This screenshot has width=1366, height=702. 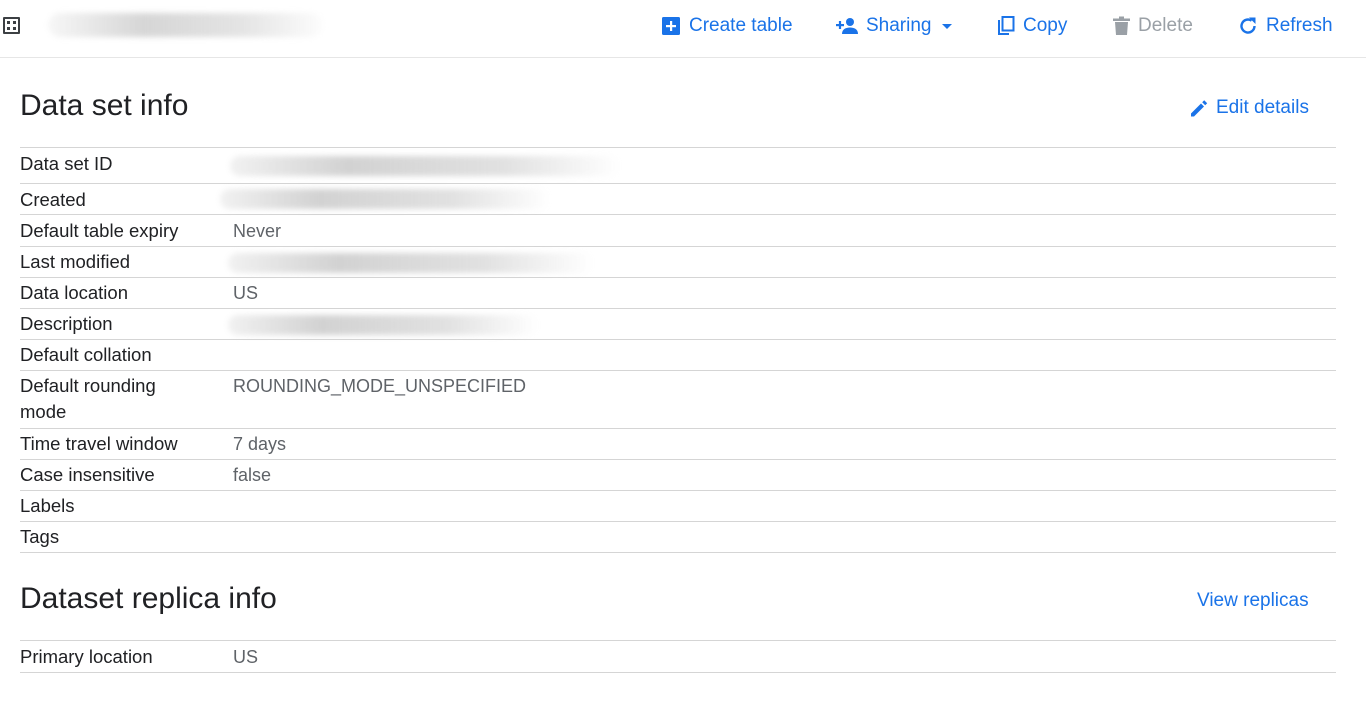 I want to click on copy-label: Copy, so click(x=1045, y=25).